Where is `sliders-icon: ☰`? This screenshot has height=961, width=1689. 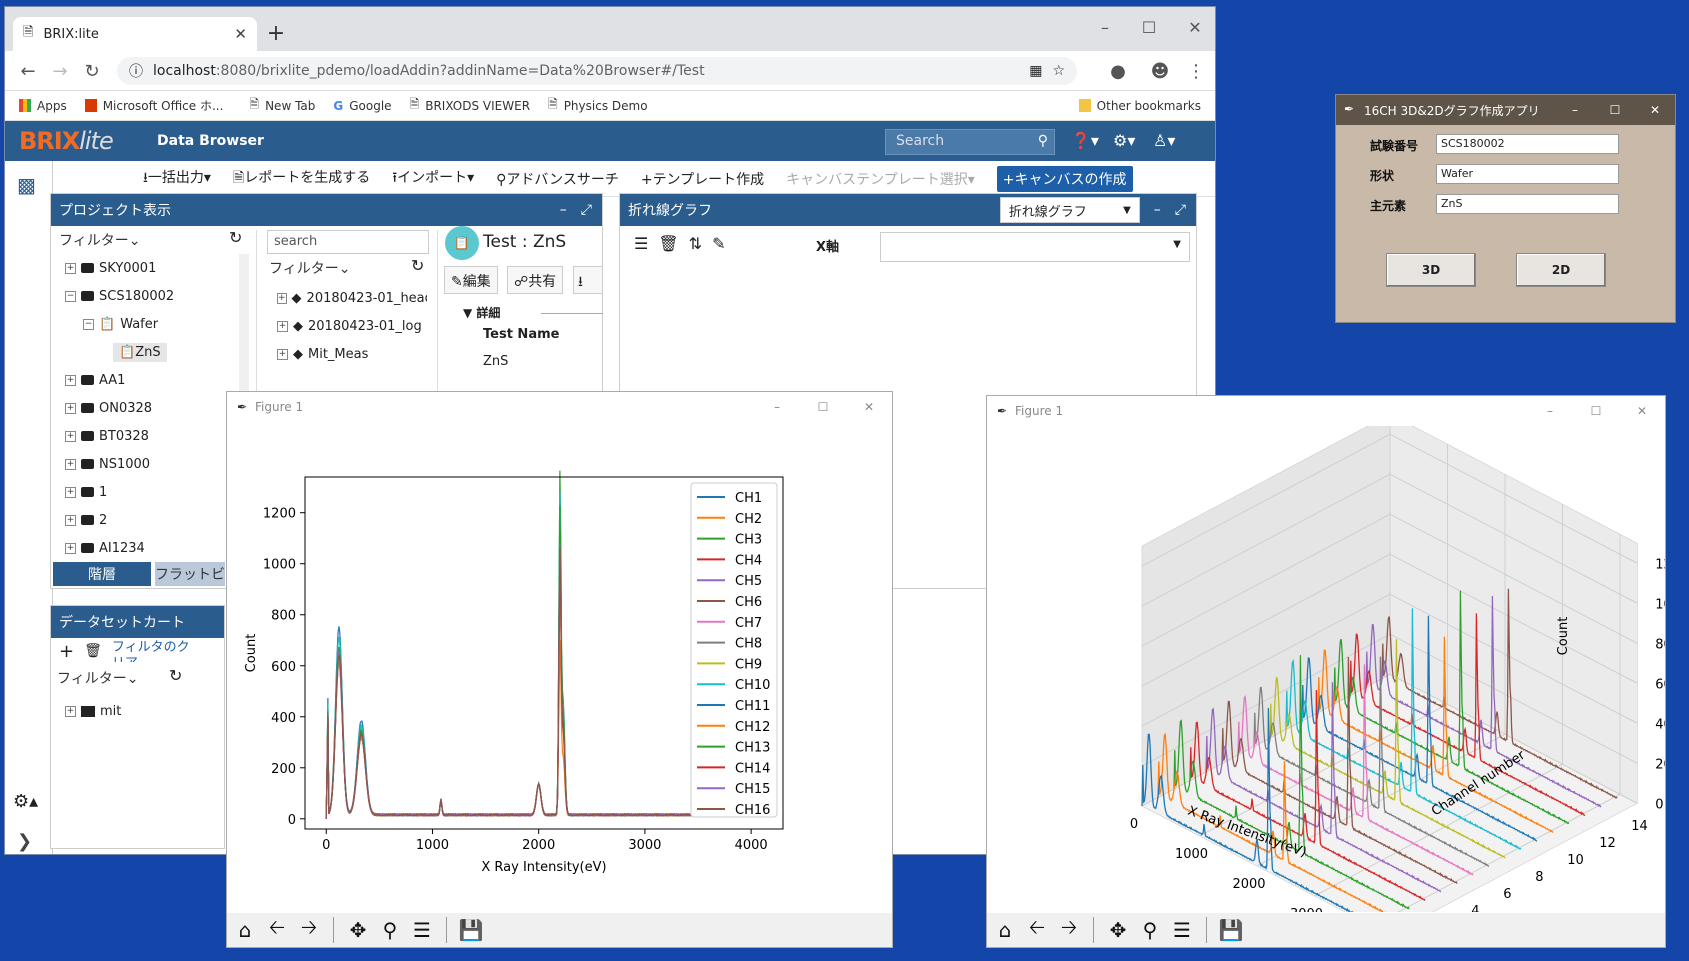
sliders-icon: ☰ is located at coordinates (422, 930).